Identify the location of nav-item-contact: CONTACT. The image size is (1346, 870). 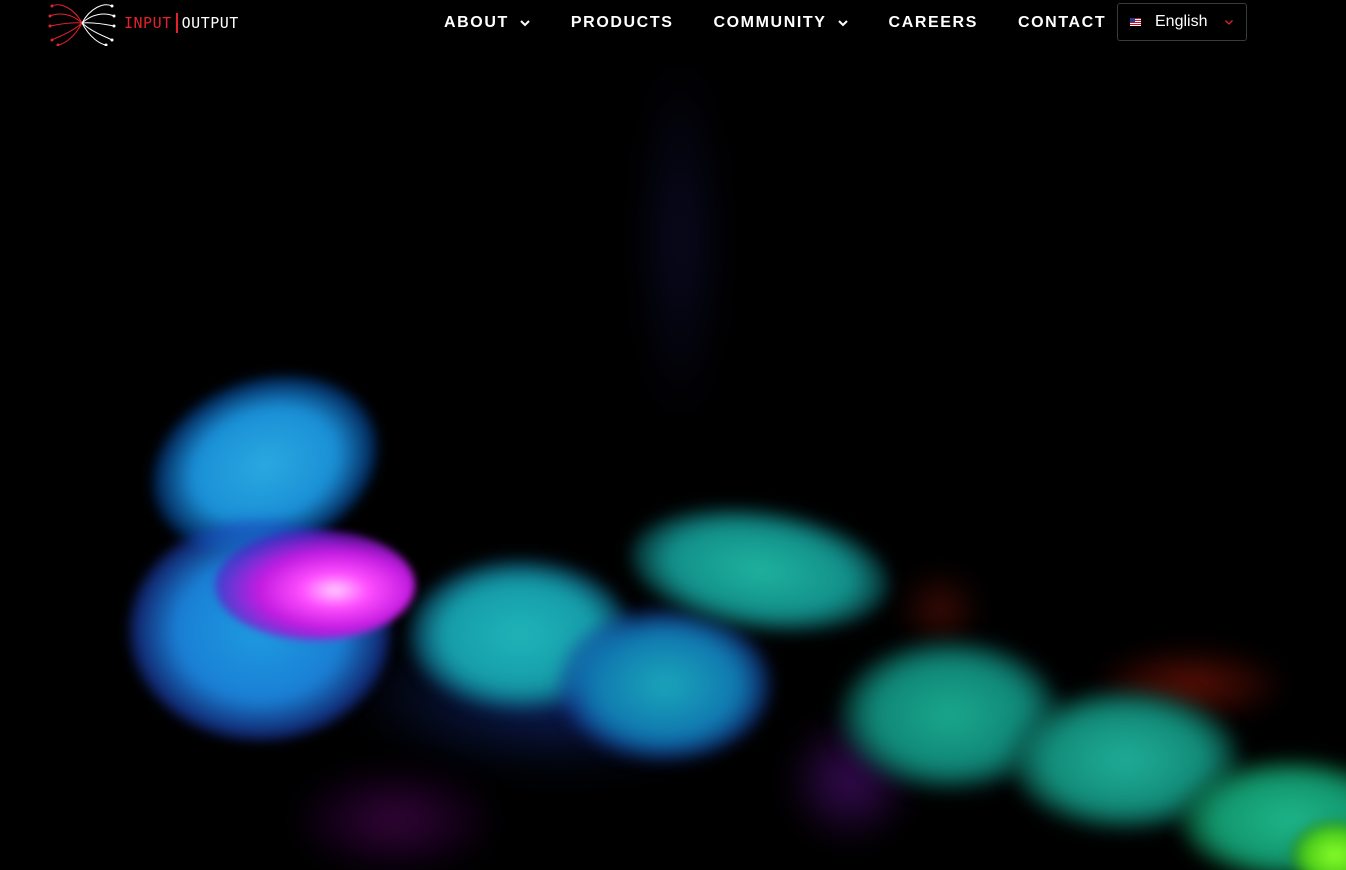
(1062, 23).